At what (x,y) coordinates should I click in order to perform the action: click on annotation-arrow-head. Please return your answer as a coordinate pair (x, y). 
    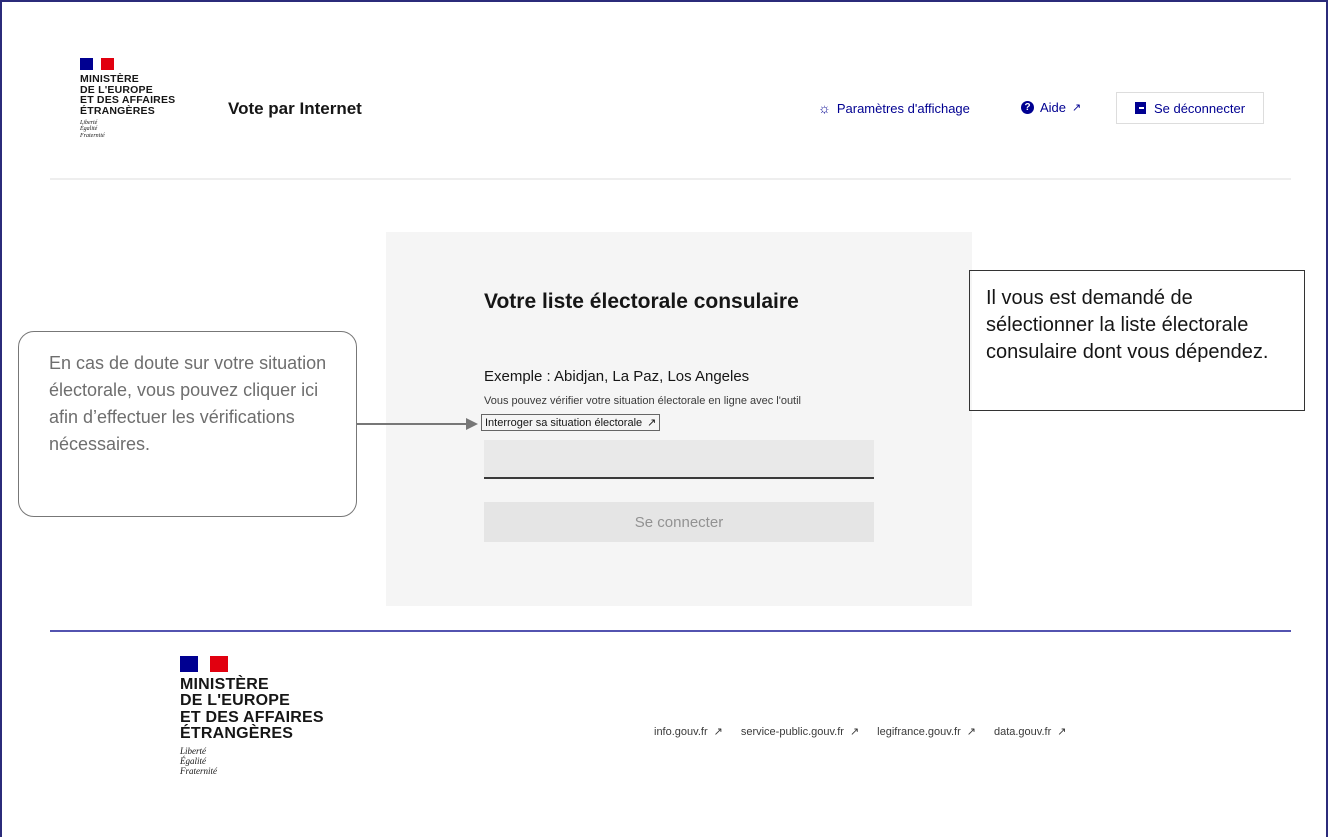
    Looking at the image, I should click on (472, 424).